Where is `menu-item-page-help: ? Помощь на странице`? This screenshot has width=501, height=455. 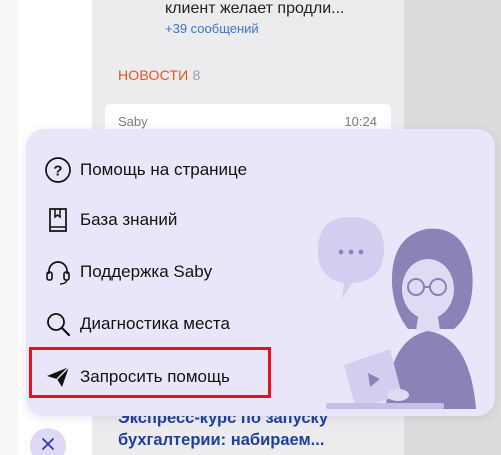 menu-item-page-help: ? Помощь на странице is located at coordinates (145, 170).